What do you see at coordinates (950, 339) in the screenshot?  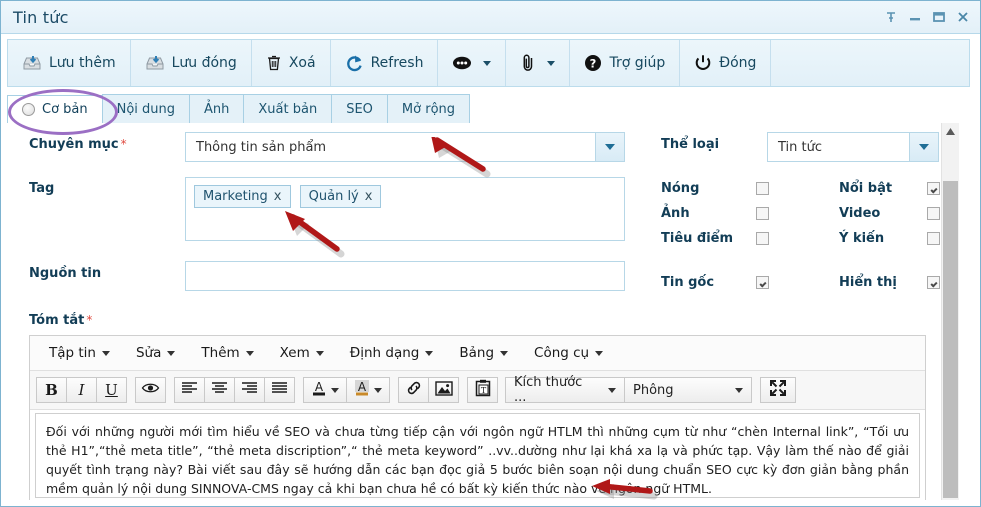 I see `scrollbar-thumb` at bounding box center [950, 339].